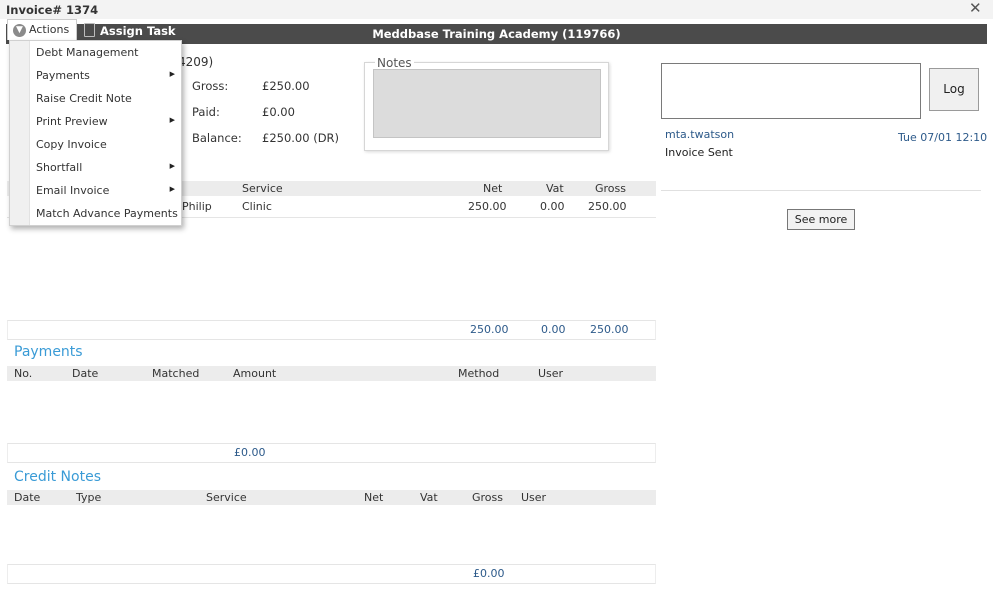  What do you see at coordinates (138, 31) in the screenshot?
I see `assign-task-label: Assign Task` at bounding box center [138, 31].